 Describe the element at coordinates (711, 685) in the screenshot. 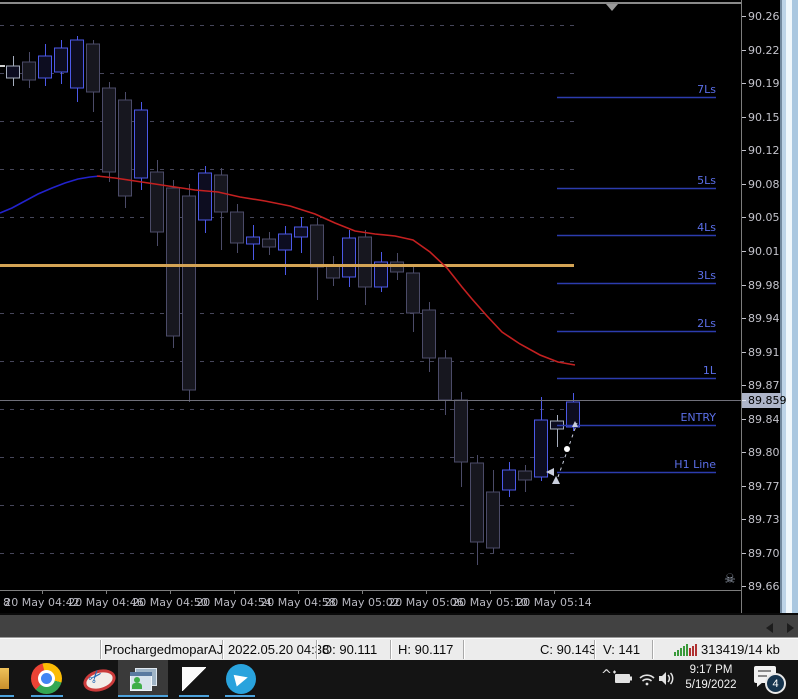

I see `clock-date: 5/19/2022` at that location.